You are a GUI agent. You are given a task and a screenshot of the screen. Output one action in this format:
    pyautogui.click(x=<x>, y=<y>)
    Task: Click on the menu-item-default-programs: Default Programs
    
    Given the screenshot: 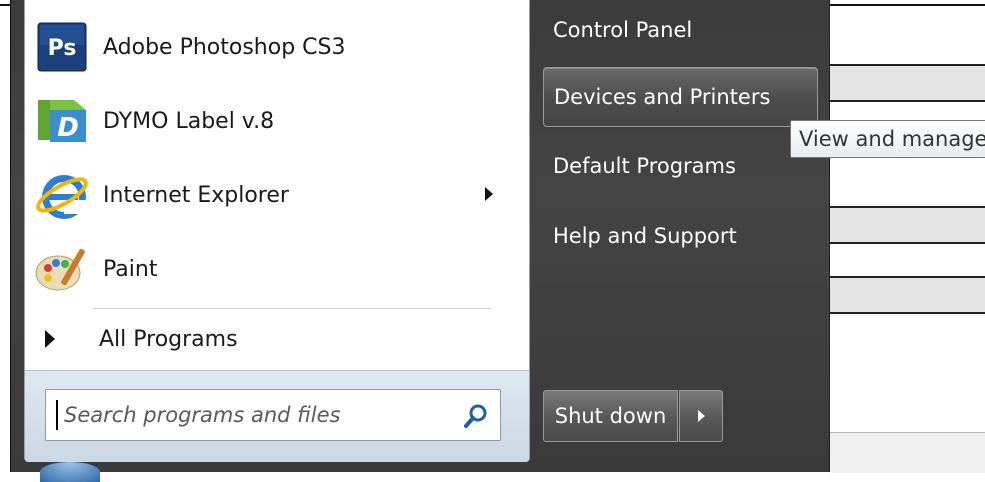 What is the action you would take?
    pyautogui.click(x=680, y=166)
    